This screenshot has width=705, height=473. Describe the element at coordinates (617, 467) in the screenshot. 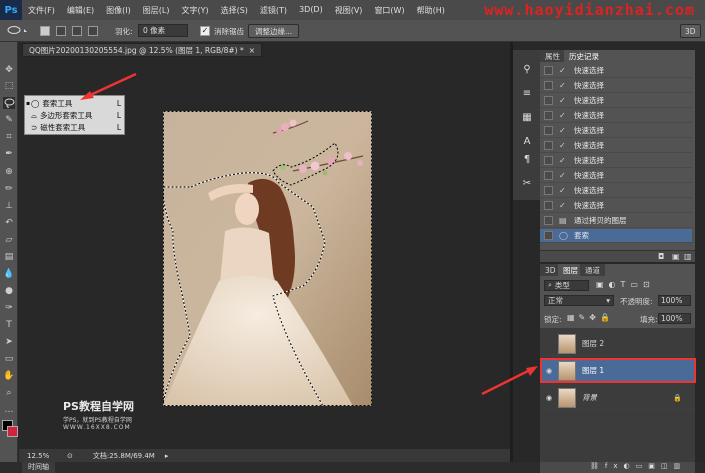

I see `layers-footer-icons: ⛓fx◐▭▣◫▥` at that location.